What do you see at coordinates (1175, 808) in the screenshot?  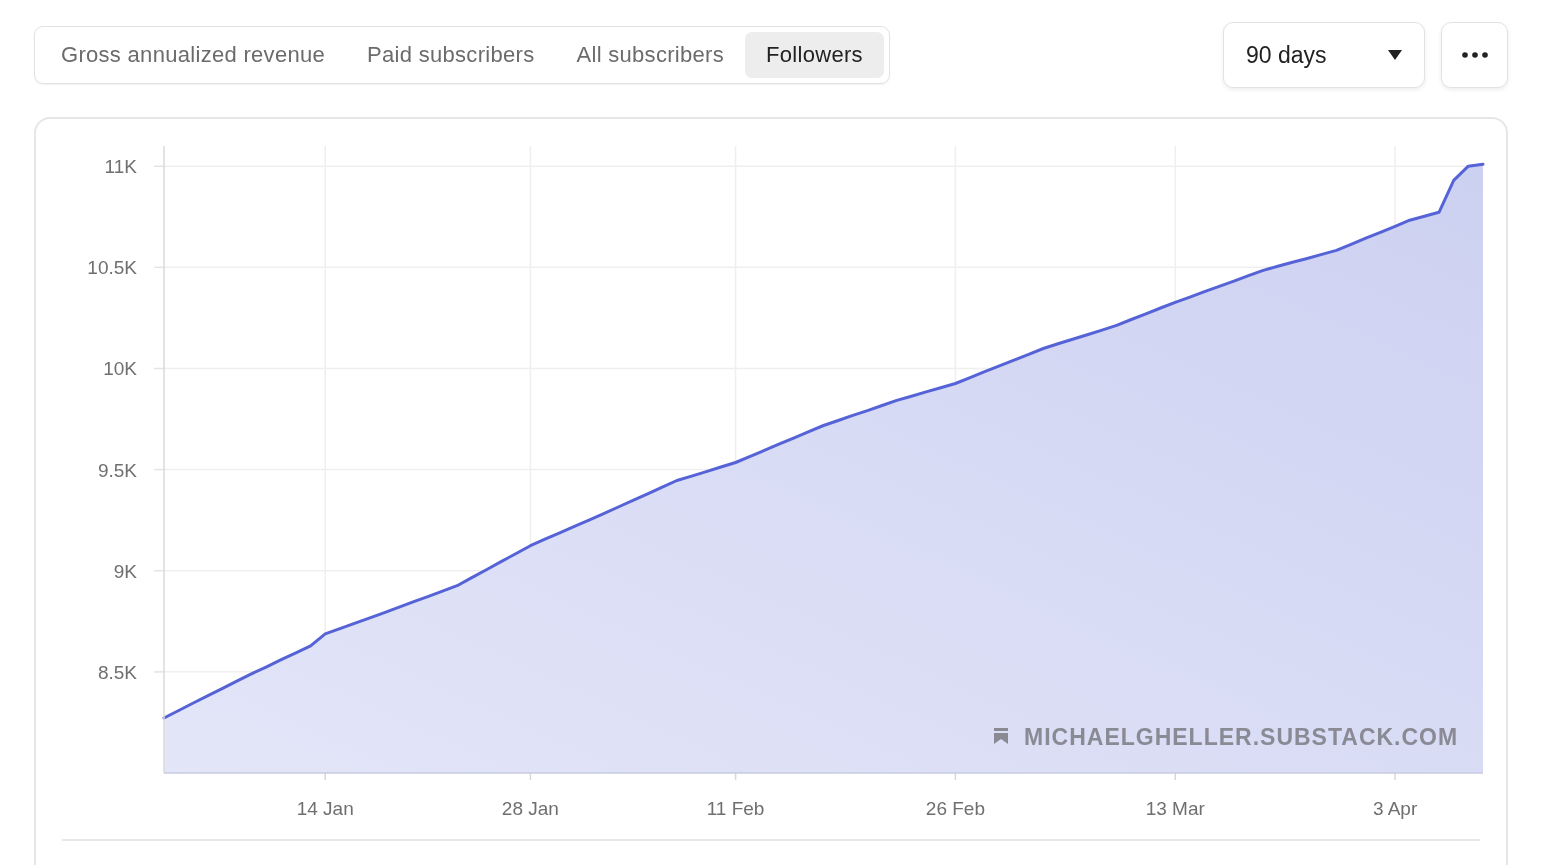 I see `x-axis-label: 13 Mar` at bounding box center [1175, 808].